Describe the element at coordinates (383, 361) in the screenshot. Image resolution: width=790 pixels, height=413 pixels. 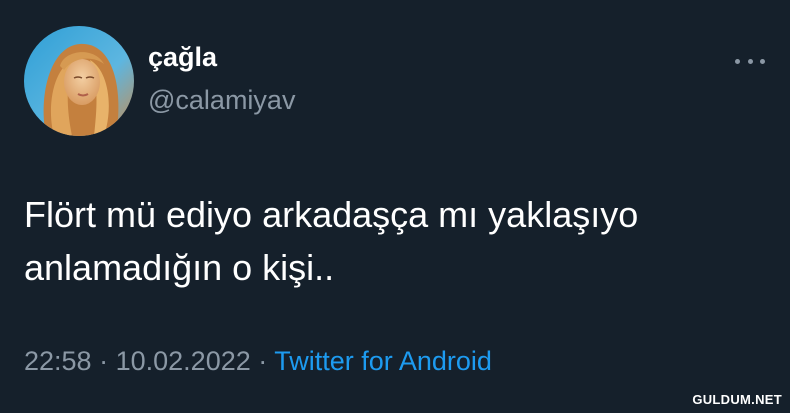
I see `tweet-source-link: Twitter for Android` at that location.